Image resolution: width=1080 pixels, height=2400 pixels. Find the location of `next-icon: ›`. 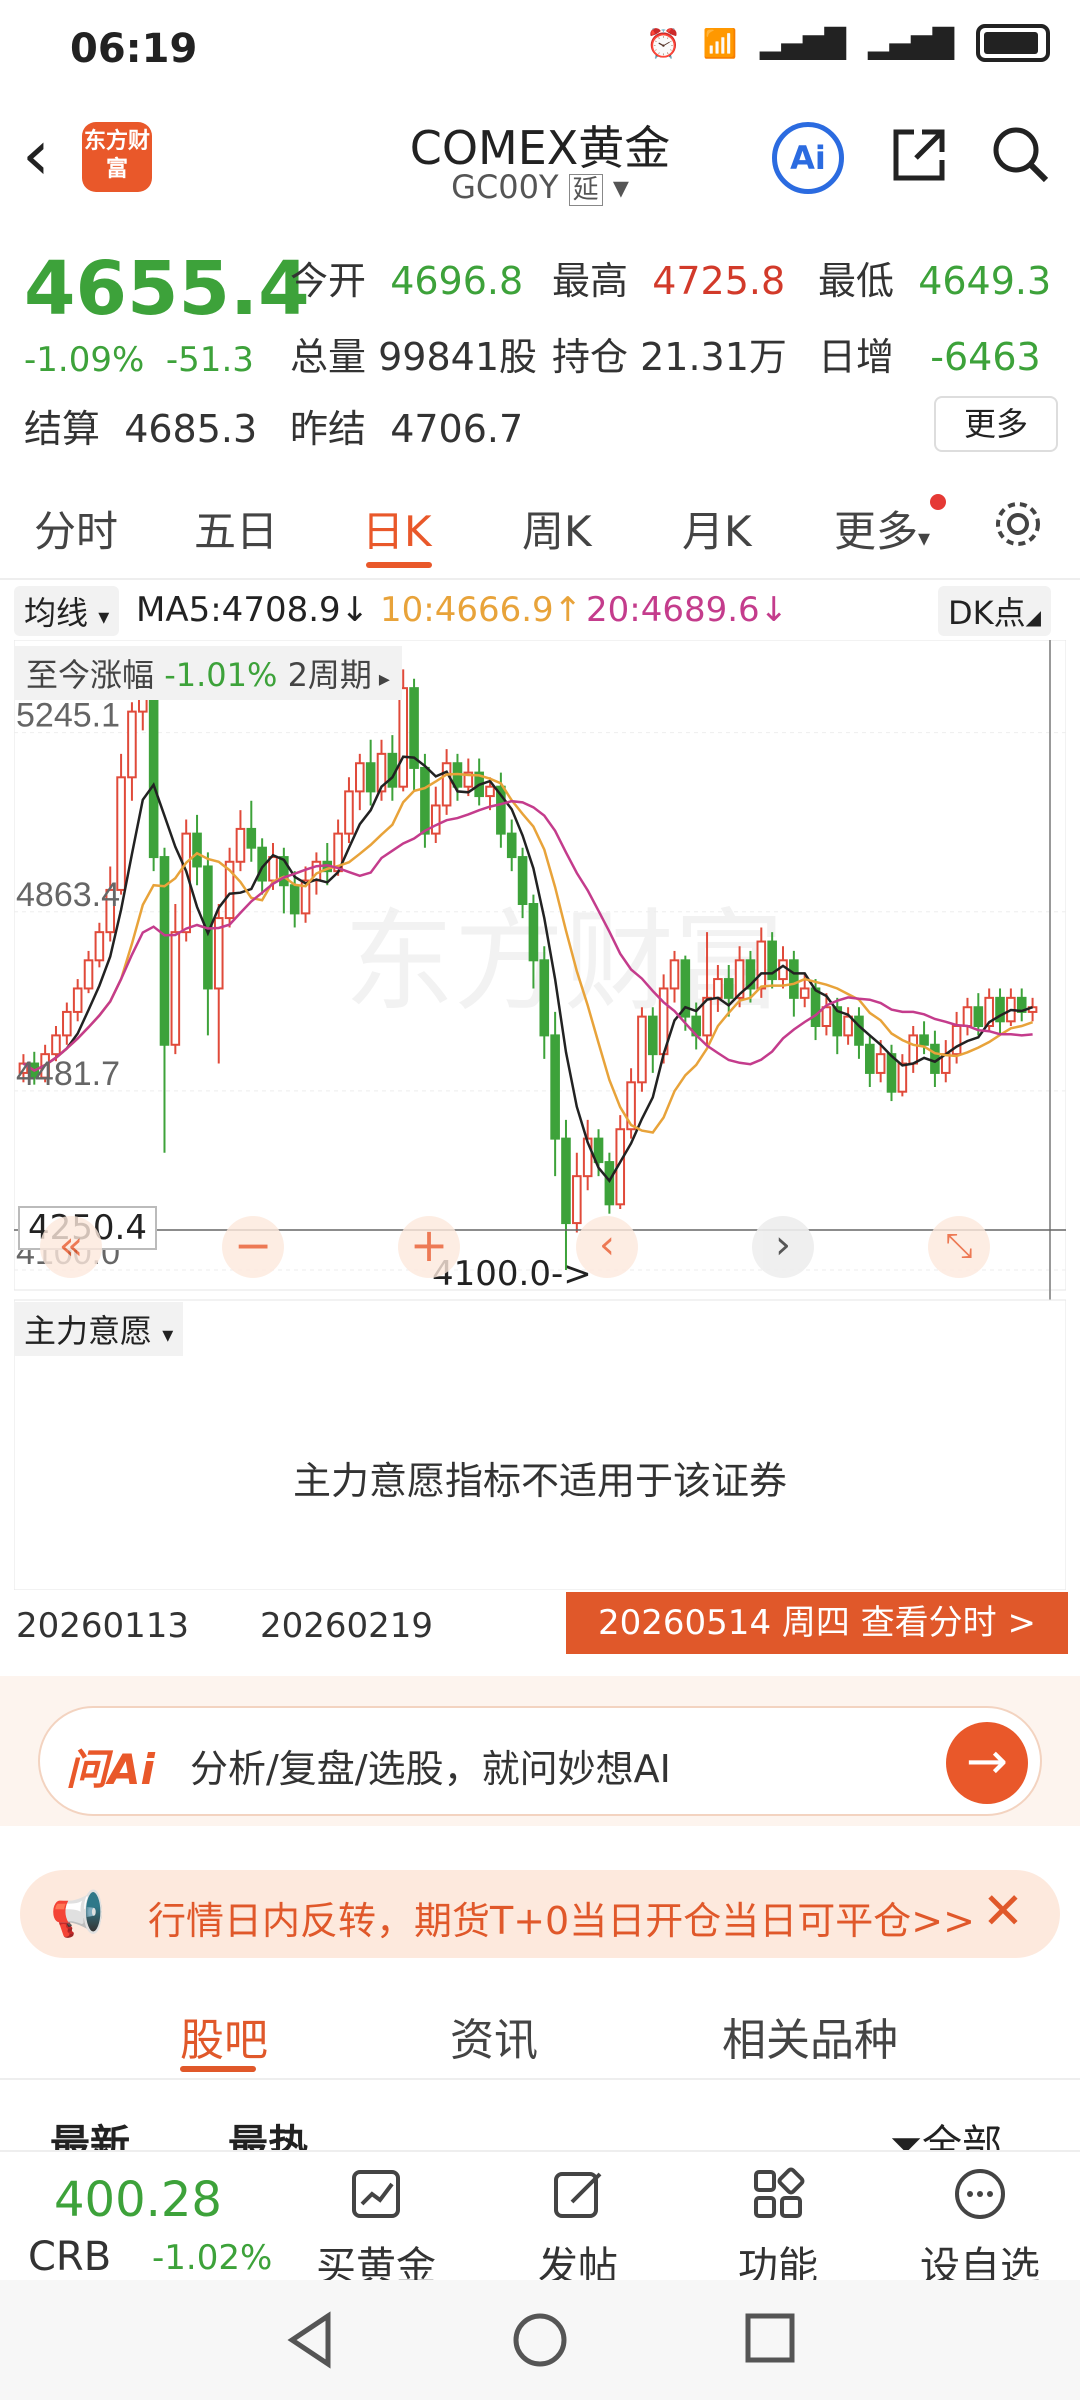

next-icon: › is located at coordinates (783, 1247).